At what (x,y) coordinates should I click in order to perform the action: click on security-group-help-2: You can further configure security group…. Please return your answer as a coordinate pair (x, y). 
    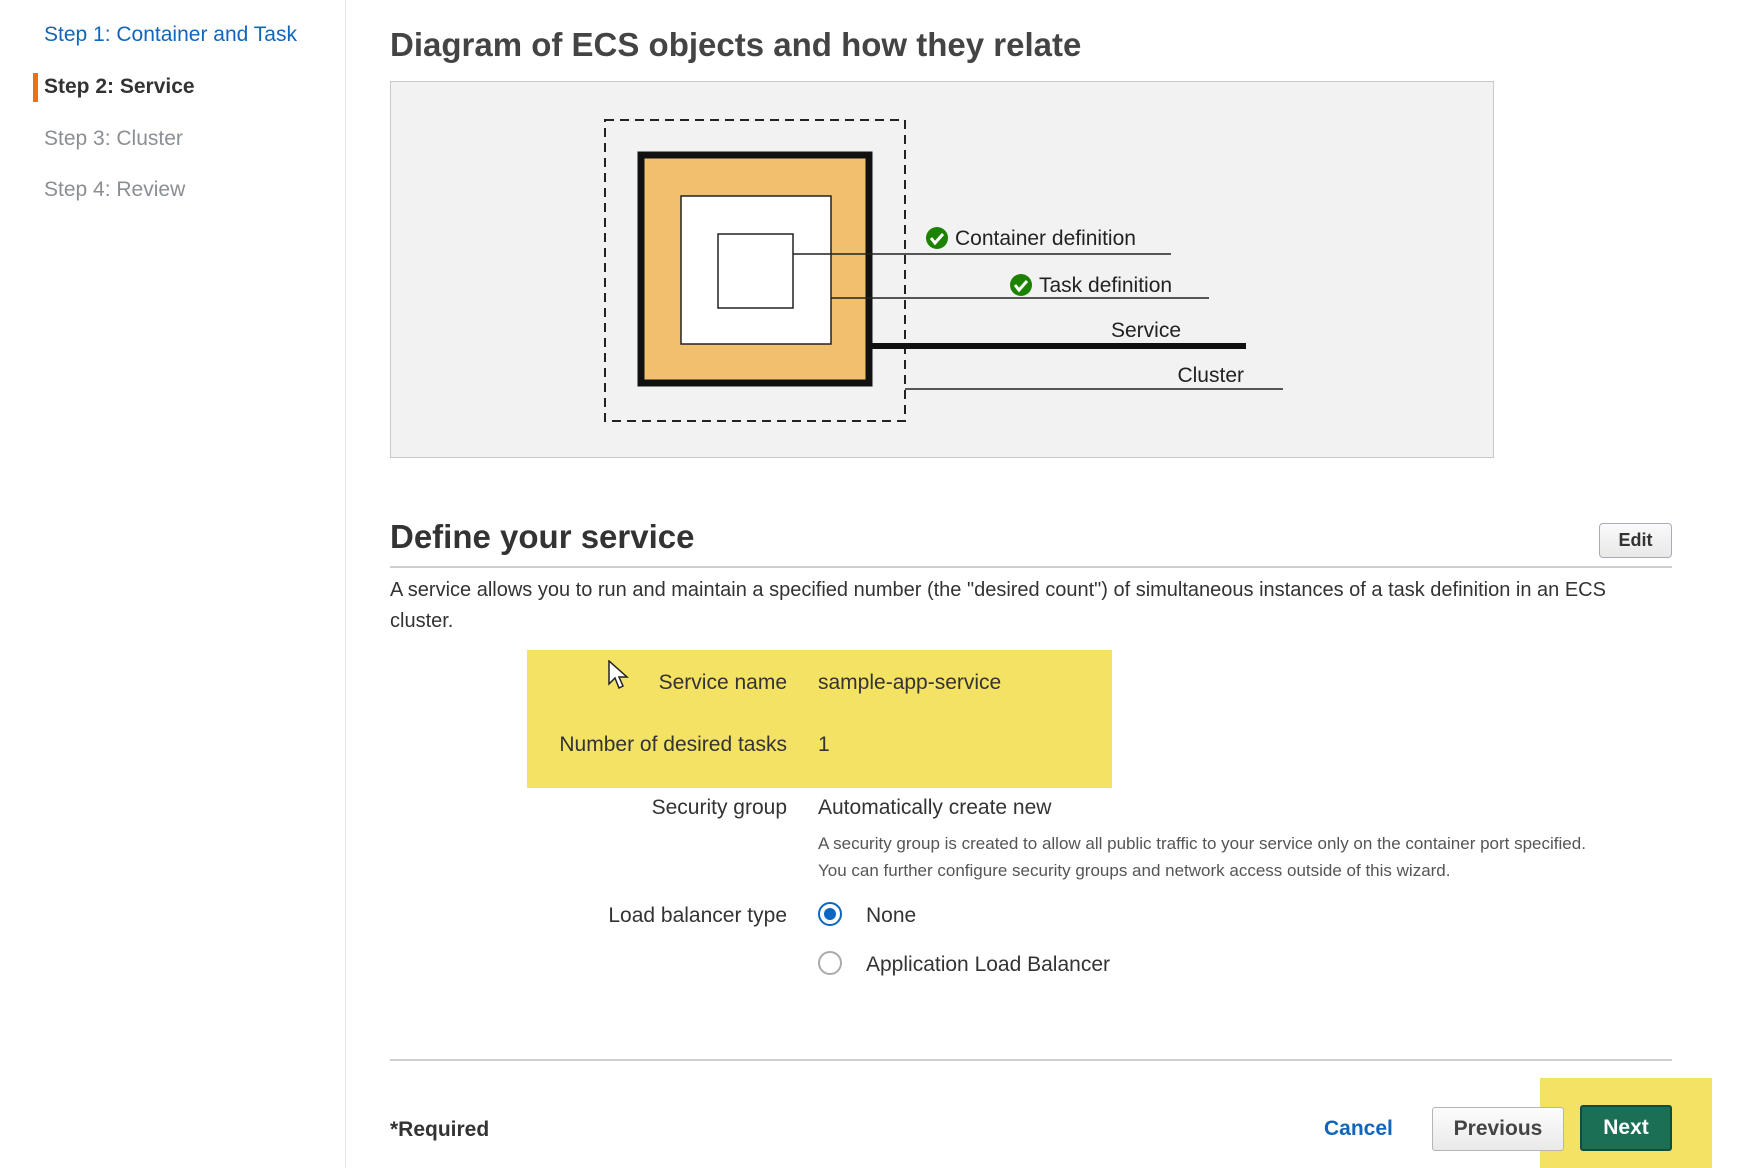
    Looking at the image, I should click on (1134, 870).